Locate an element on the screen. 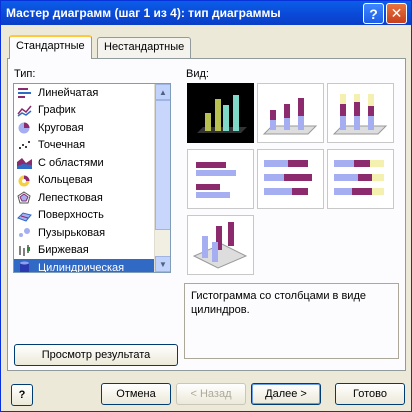 The image size is (412, 412). finish-button: Готово is located at coordinates (370, 394).